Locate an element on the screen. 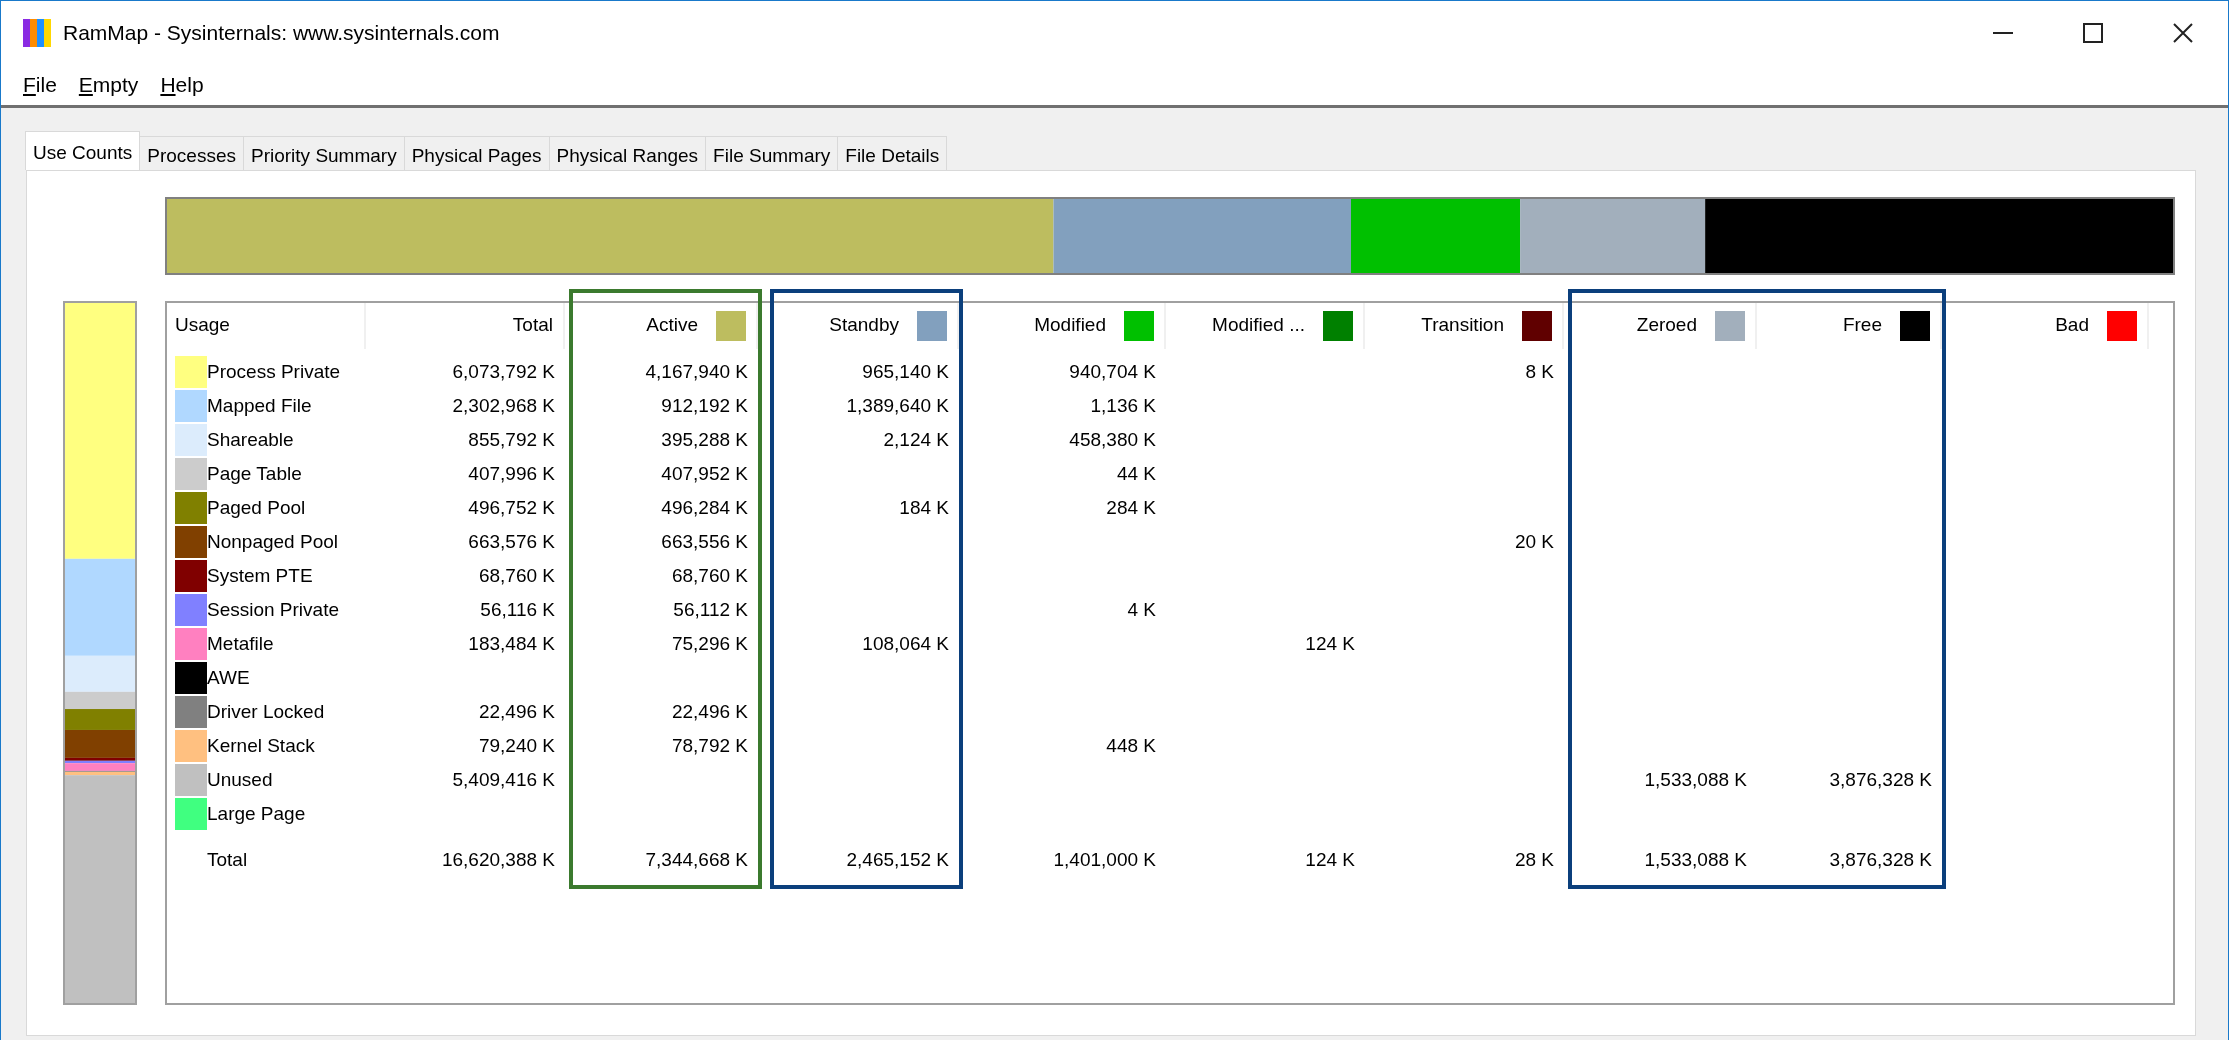 This screenshot has height=1040, width=2229. table-cell: 5,409,416 K is located at coordinates (503, 779).